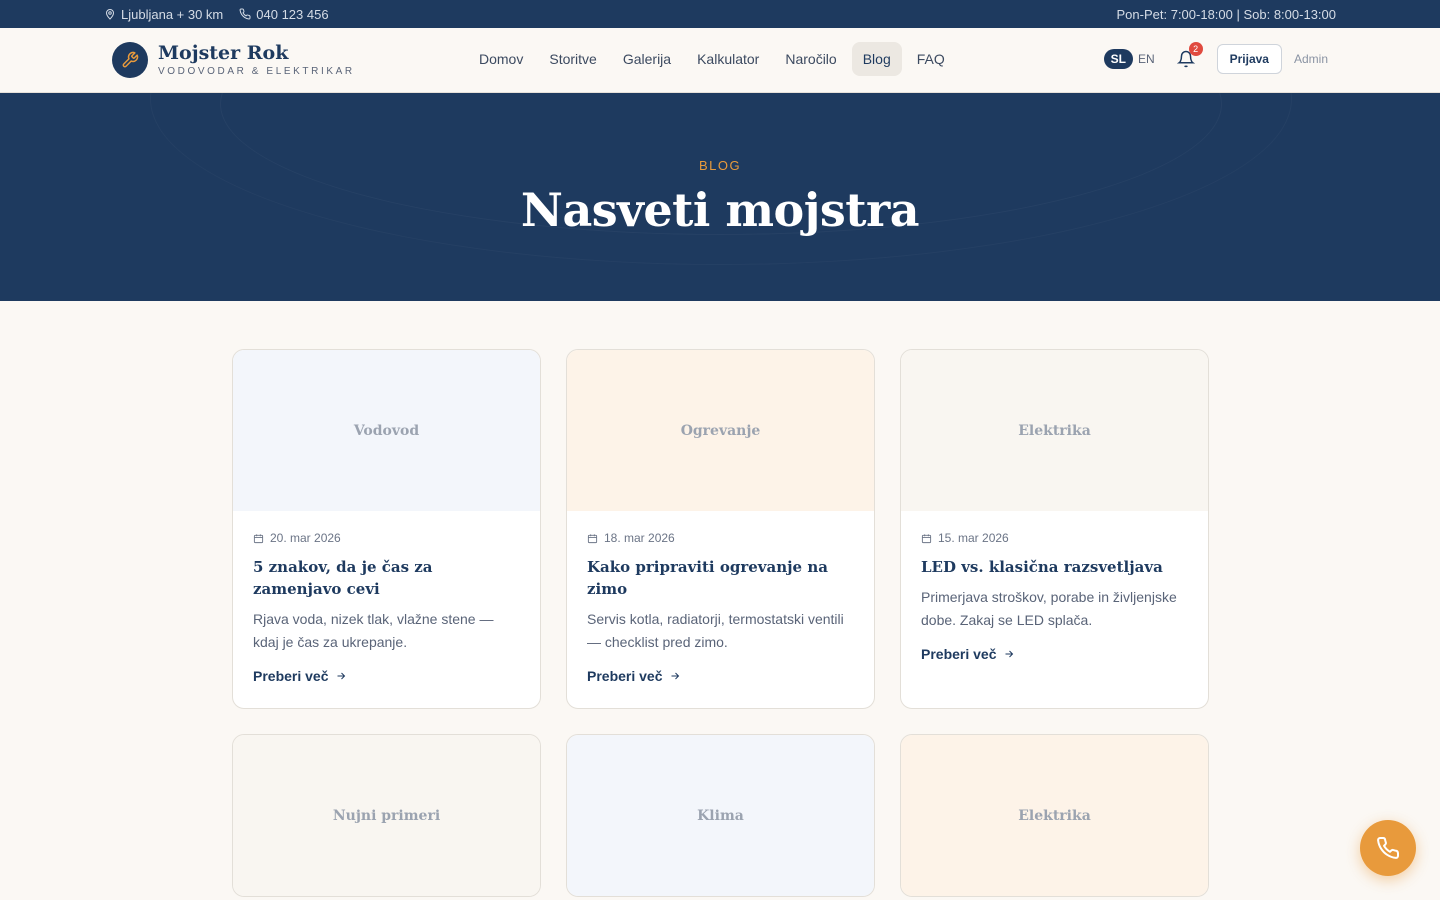 The image size is (1440, 900). I want to click on card-category: Nujni primeri, so click(386, 815).